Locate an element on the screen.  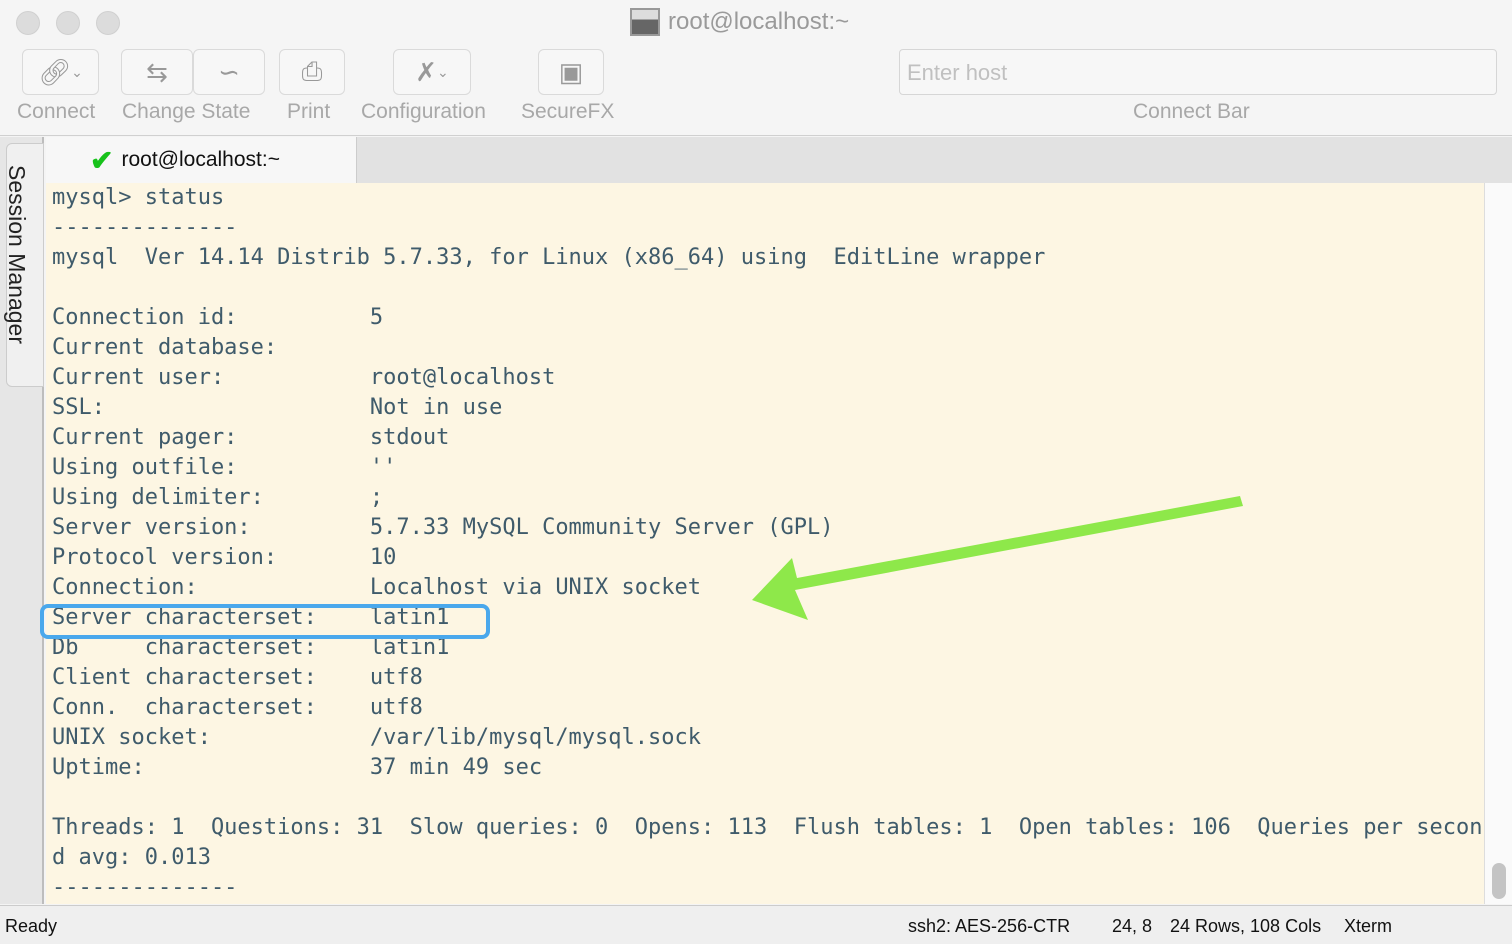
annotation-arrow is located at coordinates (997, 558).